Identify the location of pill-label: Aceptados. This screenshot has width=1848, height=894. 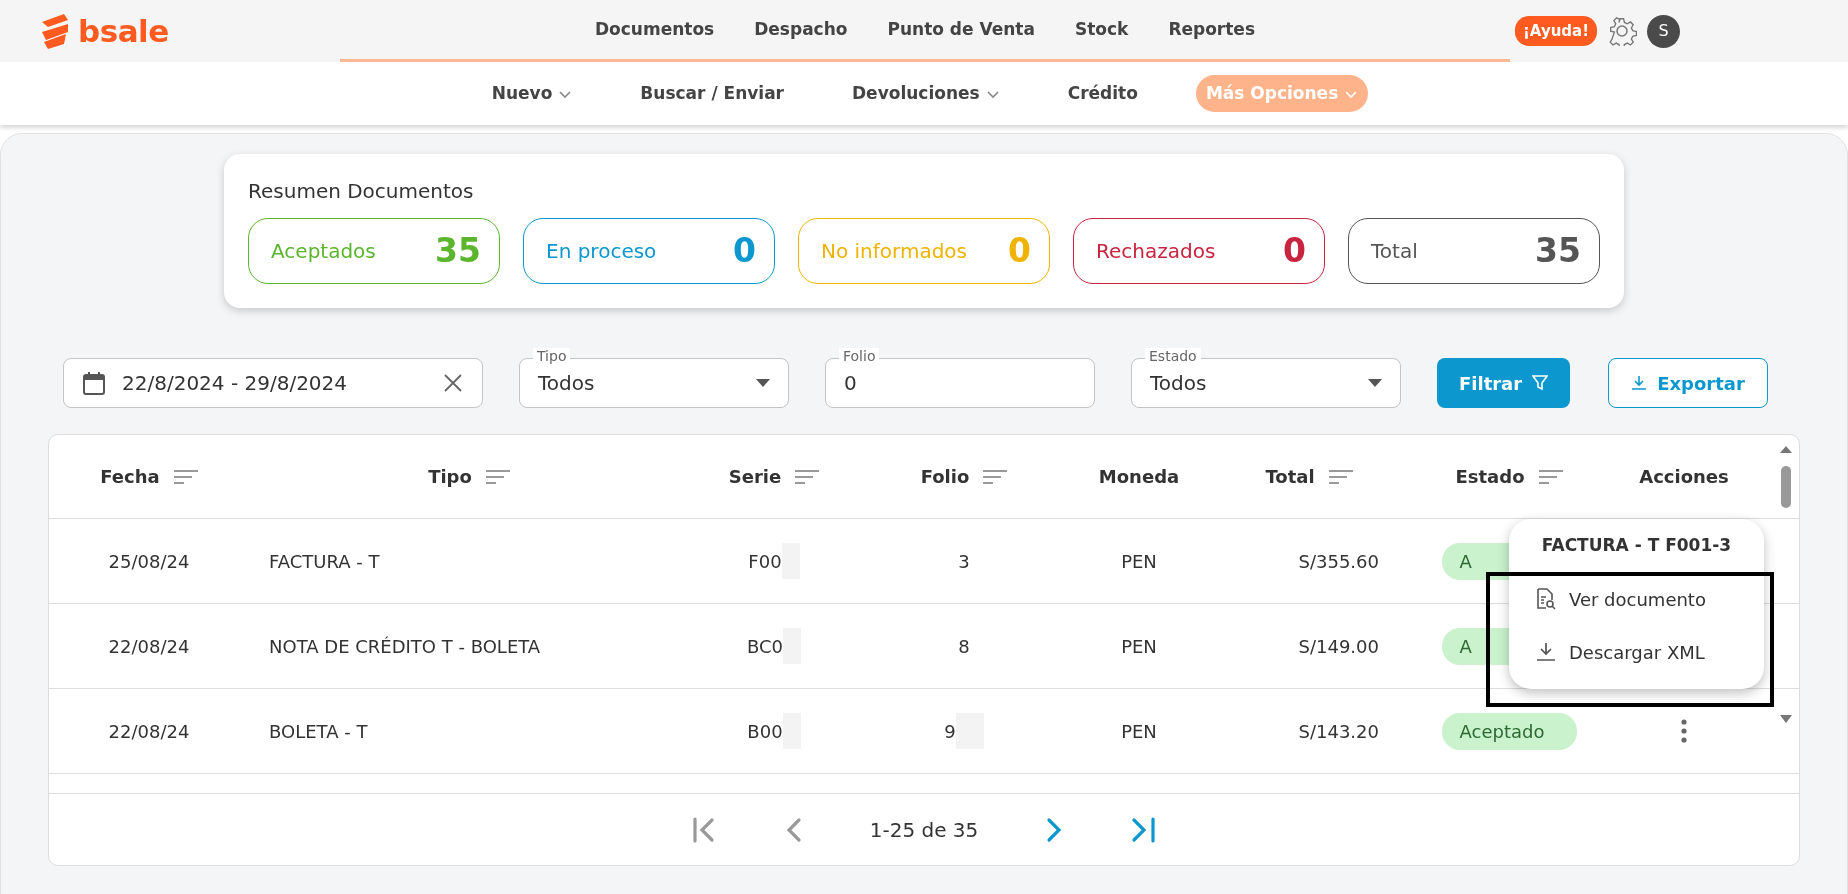
(323, 251).